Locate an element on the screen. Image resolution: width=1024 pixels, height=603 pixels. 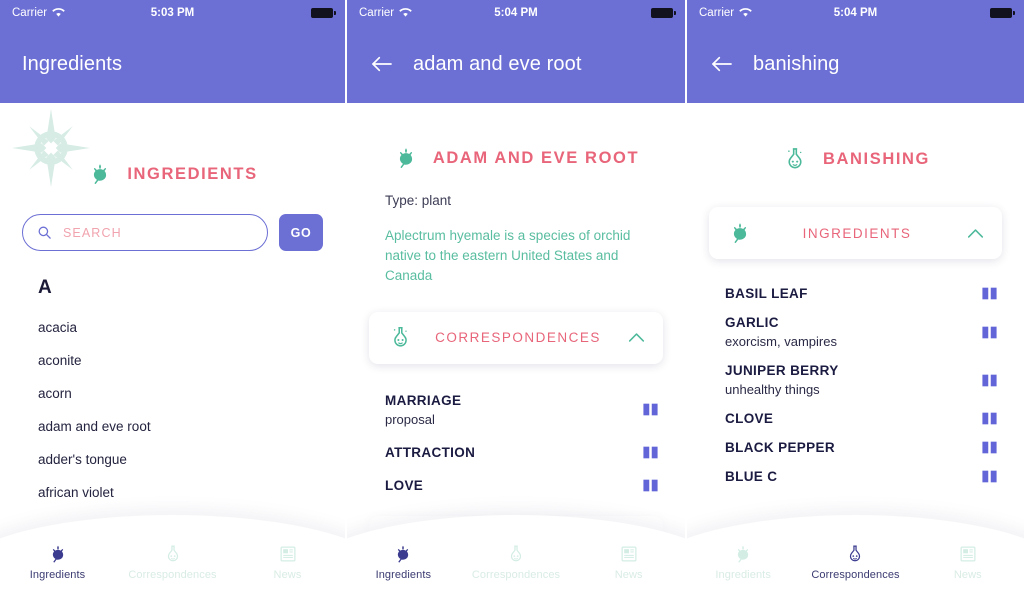
entry-name: CLOVE is located at coordinates (749, 418).